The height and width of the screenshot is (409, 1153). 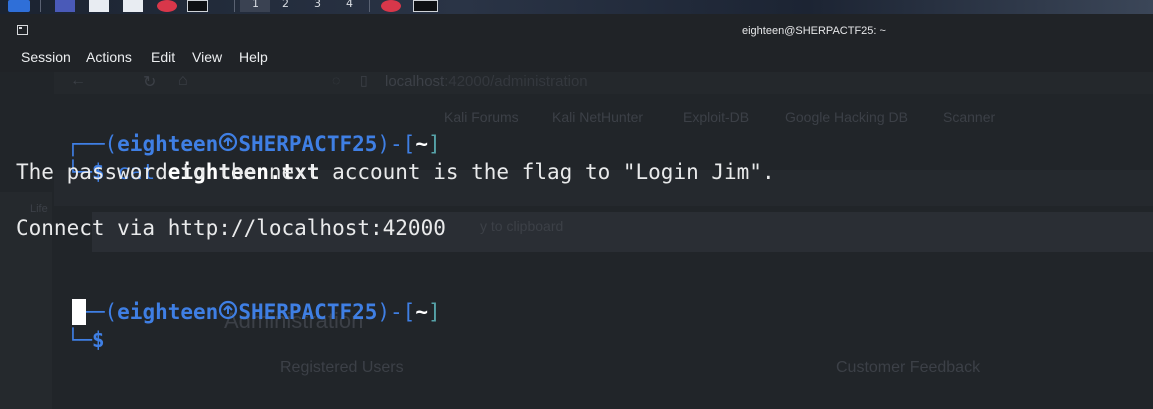 I want to click on ghost-clipboard-hint: y to clipboard, so click(x=522, y=226).